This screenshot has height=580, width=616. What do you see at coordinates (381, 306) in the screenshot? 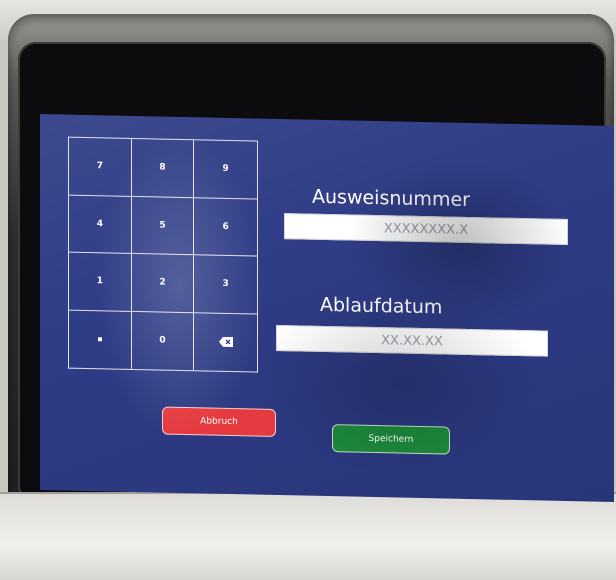
I see `expiry-date-label: Ablaufdatum` at bounding box center [381, 306].